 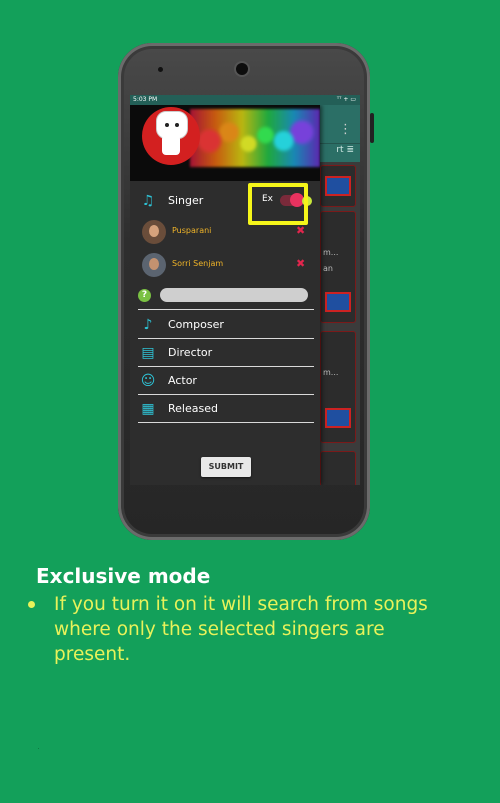 I want to click on song-card-text: an, so click(x=328, y=268).